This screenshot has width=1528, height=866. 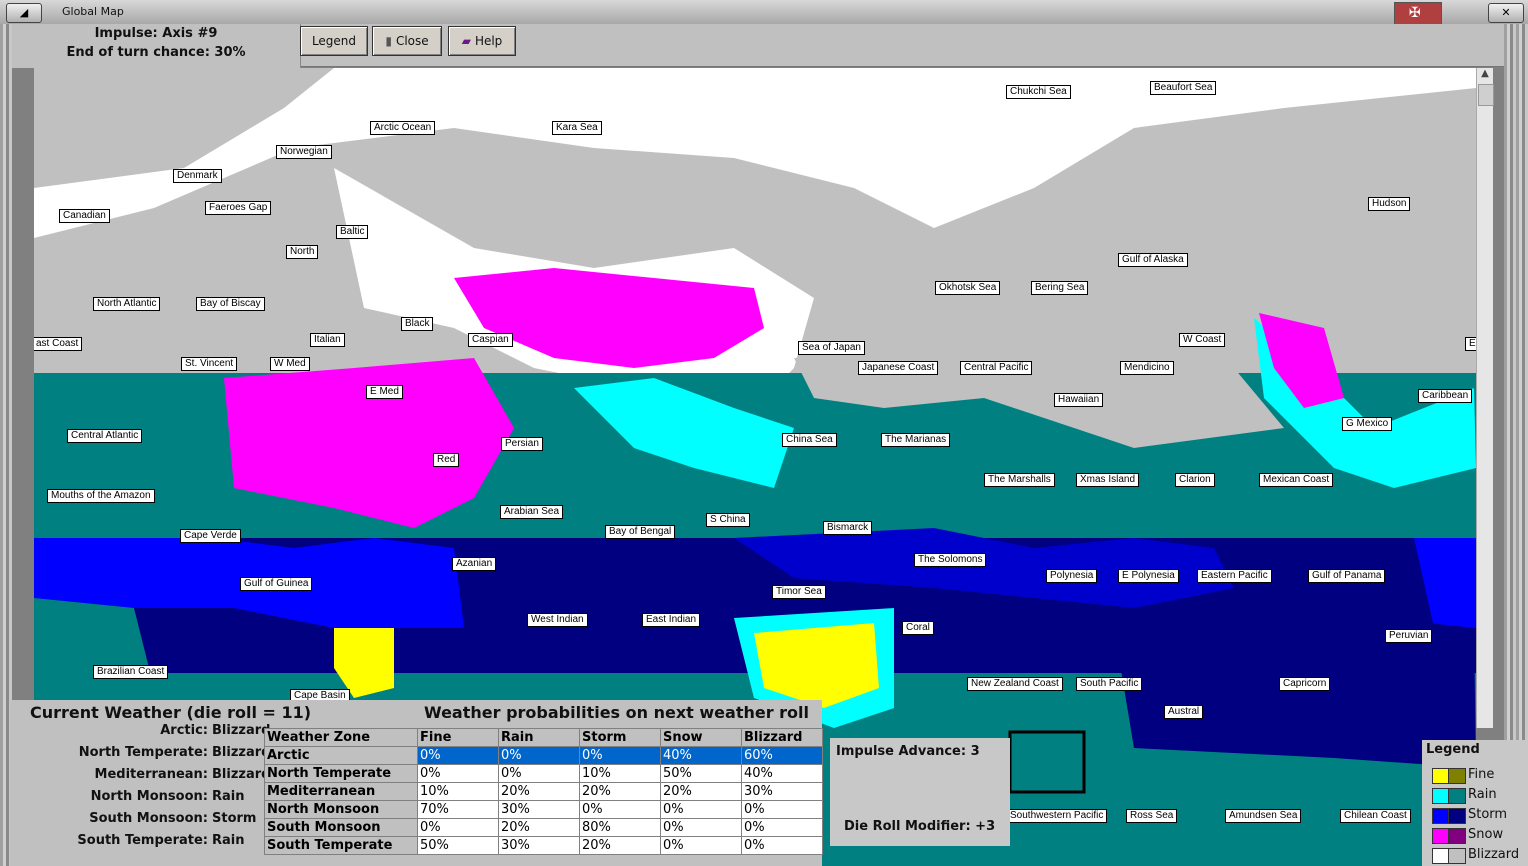 What do you see at coordinates (334, 41) in the screenshot?
I see `legend-button: Legend` at bounding box center [334, 41].